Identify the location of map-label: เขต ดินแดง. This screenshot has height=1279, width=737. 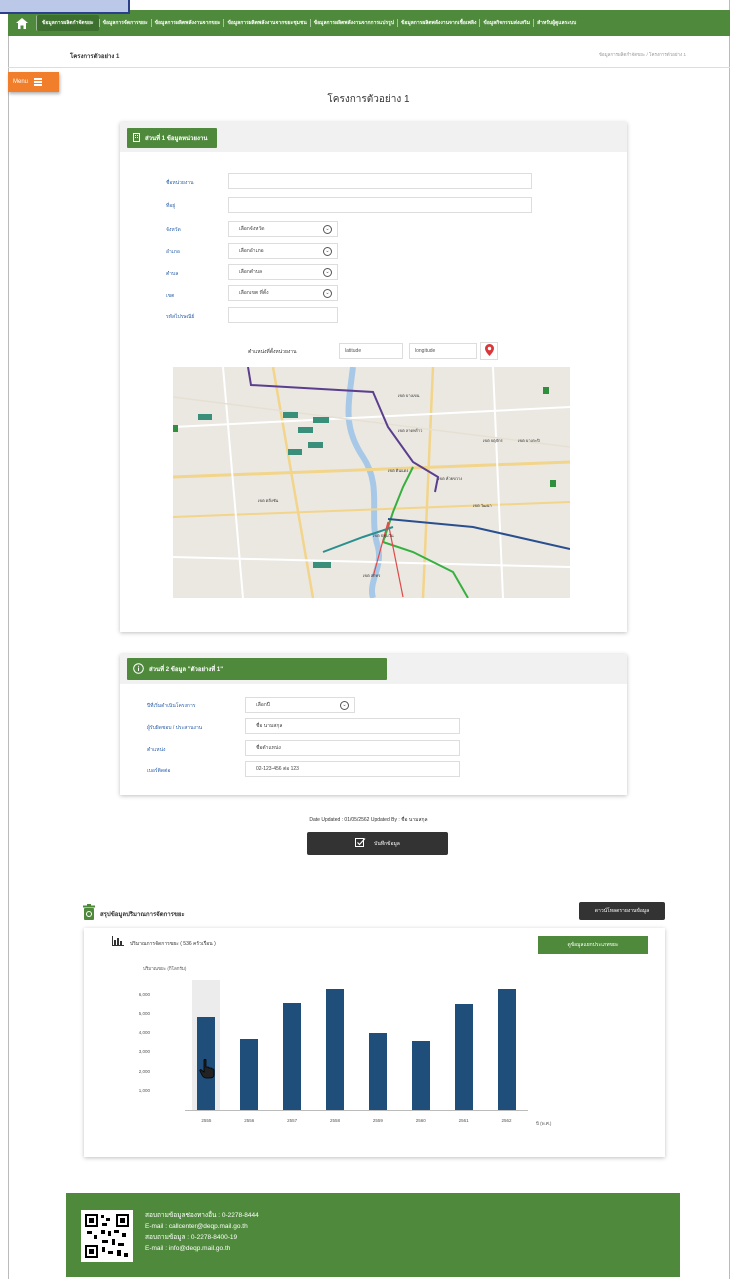
(398, 470).